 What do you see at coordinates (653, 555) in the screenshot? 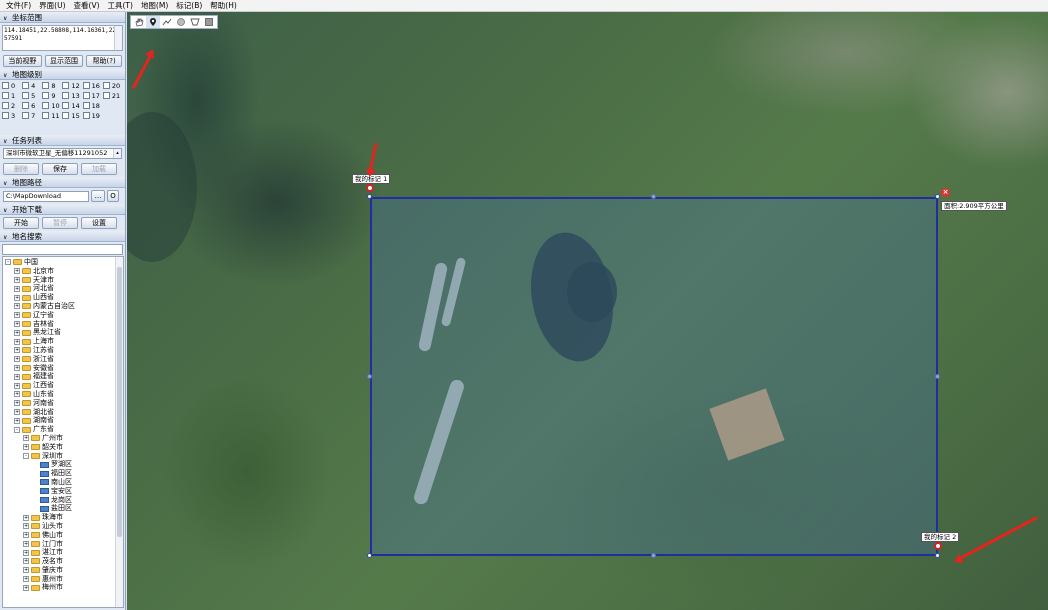
I see `resize-handle-s` at bounding box center [653, 555].